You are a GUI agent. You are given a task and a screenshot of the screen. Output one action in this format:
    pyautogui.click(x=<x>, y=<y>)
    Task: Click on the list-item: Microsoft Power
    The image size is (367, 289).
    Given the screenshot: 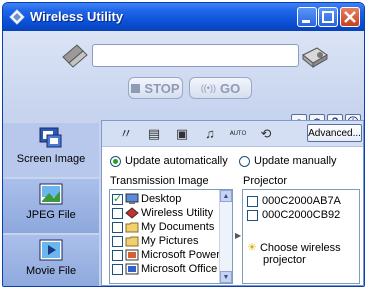 What is the action you would take?
    pyautogui.click(x=166, y=255)
    